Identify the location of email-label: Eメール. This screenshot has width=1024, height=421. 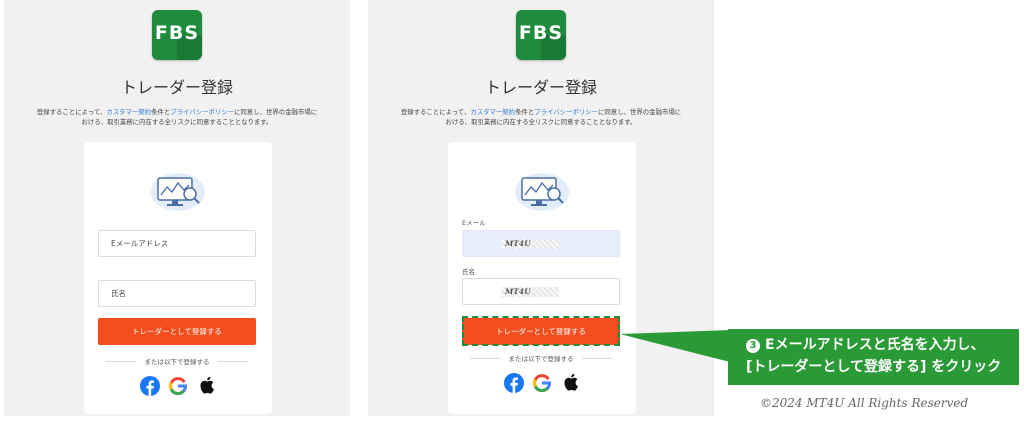
(474, 223).